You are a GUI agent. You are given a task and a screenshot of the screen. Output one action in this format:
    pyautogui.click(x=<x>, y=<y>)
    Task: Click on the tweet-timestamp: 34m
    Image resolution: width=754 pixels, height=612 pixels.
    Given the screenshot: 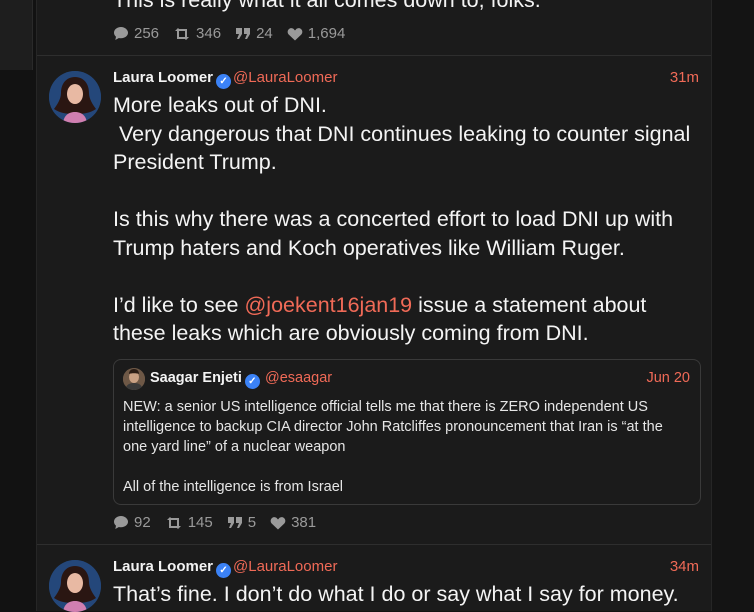 What is the action you would take?
    pyautogui.click(x=684, y=566)
    